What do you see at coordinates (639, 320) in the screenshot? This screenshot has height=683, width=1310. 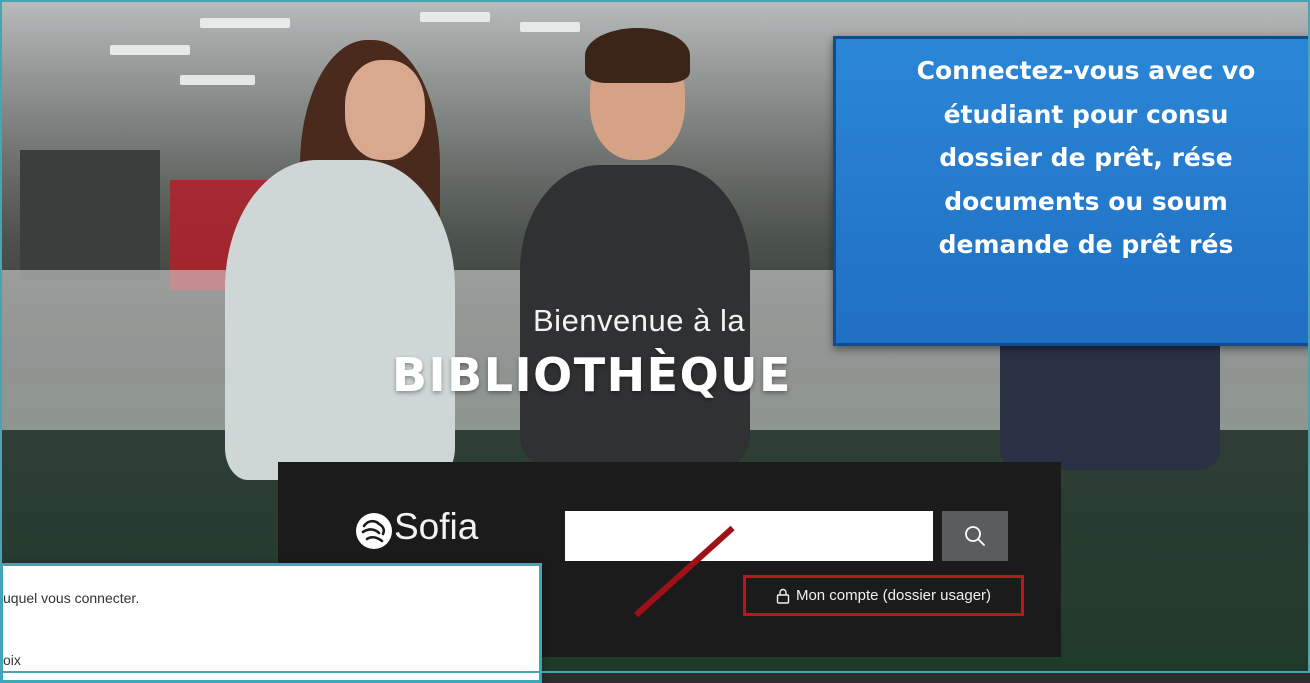 I see `welcome-text: Bienvenue à la` at bounding box center [639, 320].